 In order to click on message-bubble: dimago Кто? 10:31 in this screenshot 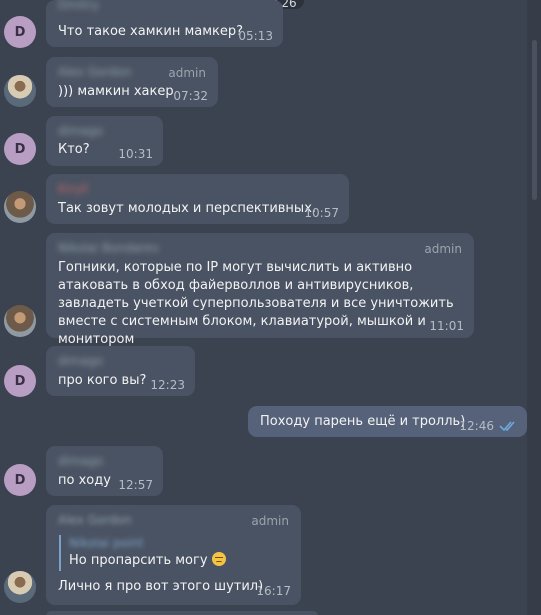, I will do `click(104, 141)`.